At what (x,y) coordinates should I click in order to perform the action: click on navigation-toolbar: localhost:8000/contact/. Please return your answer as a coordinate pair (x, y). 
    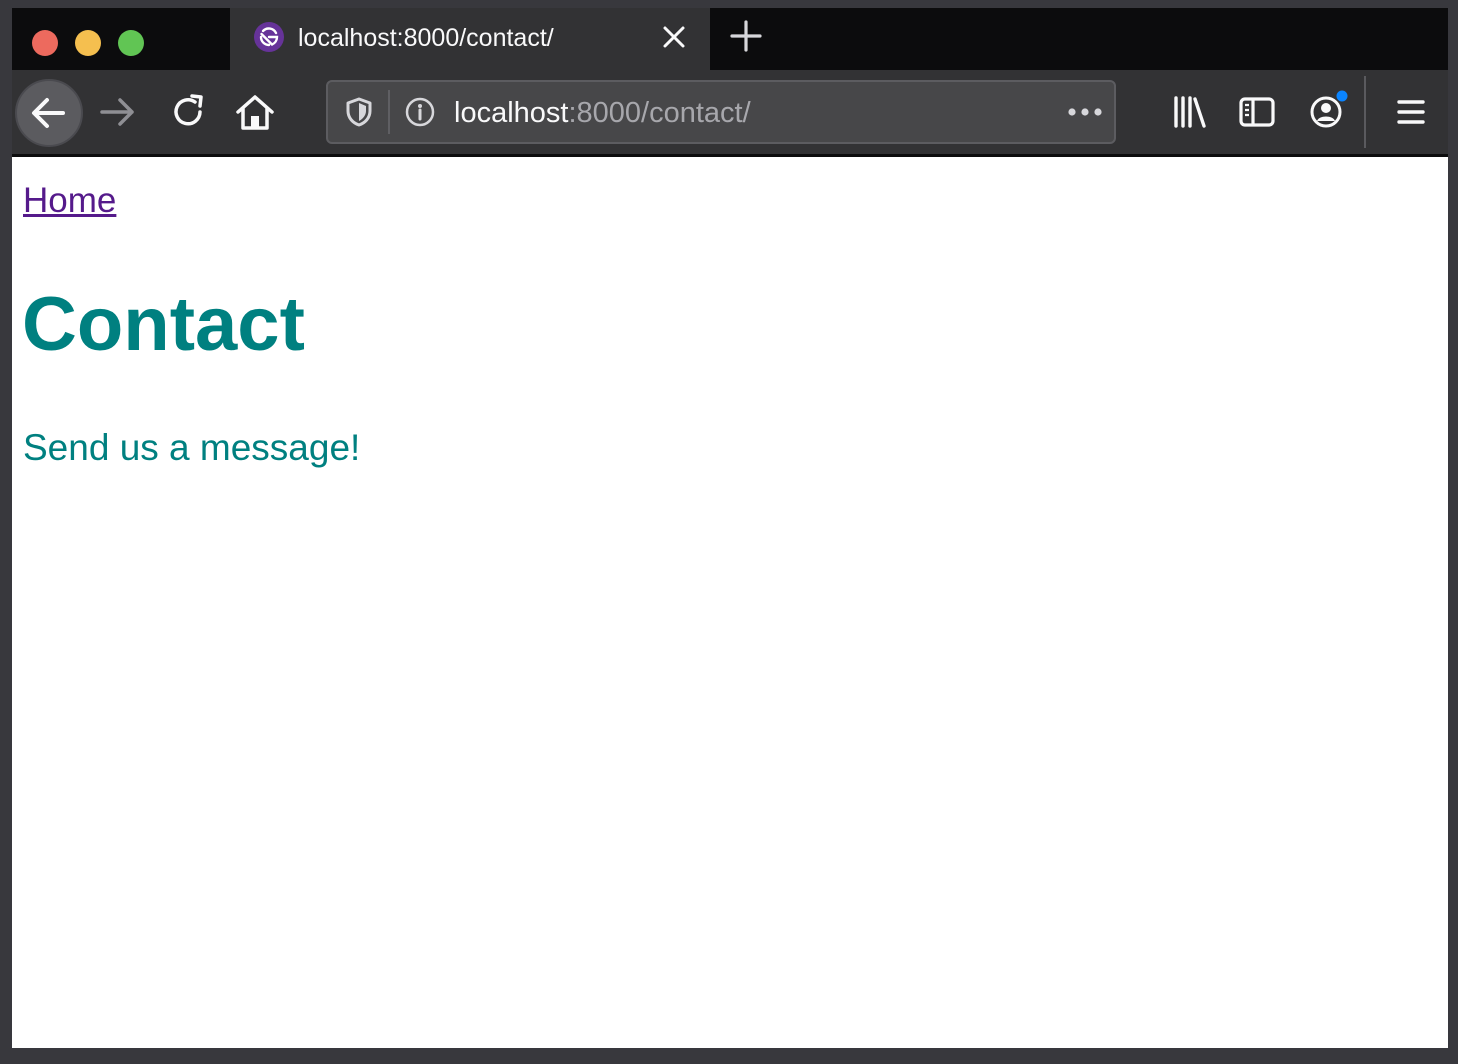
    Looking at the image, I should click on (730, 113).